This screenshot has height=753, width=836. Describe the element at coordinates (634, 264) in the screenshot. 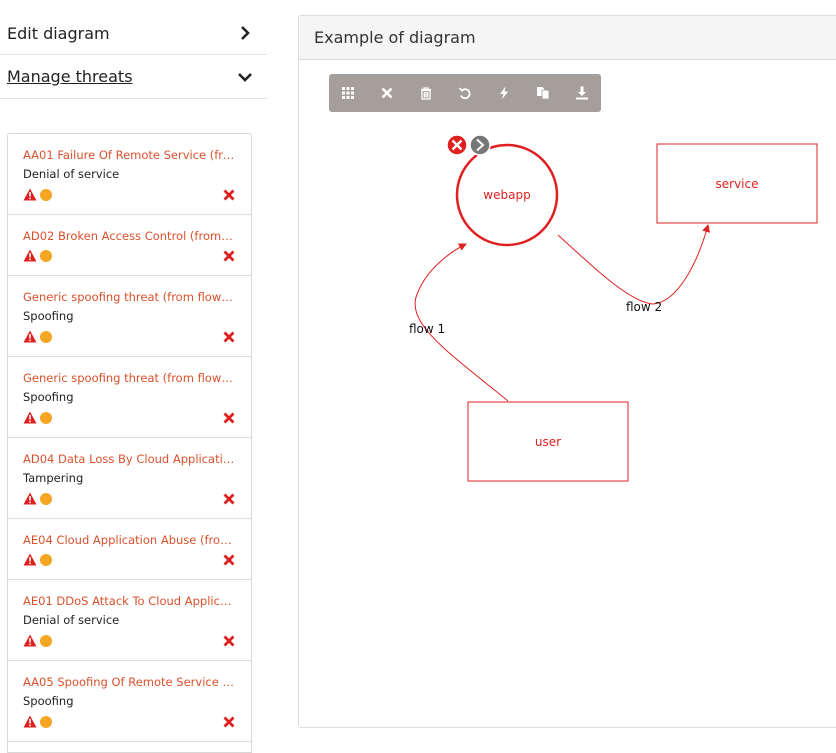

I see `flow-2-edge` at that location.